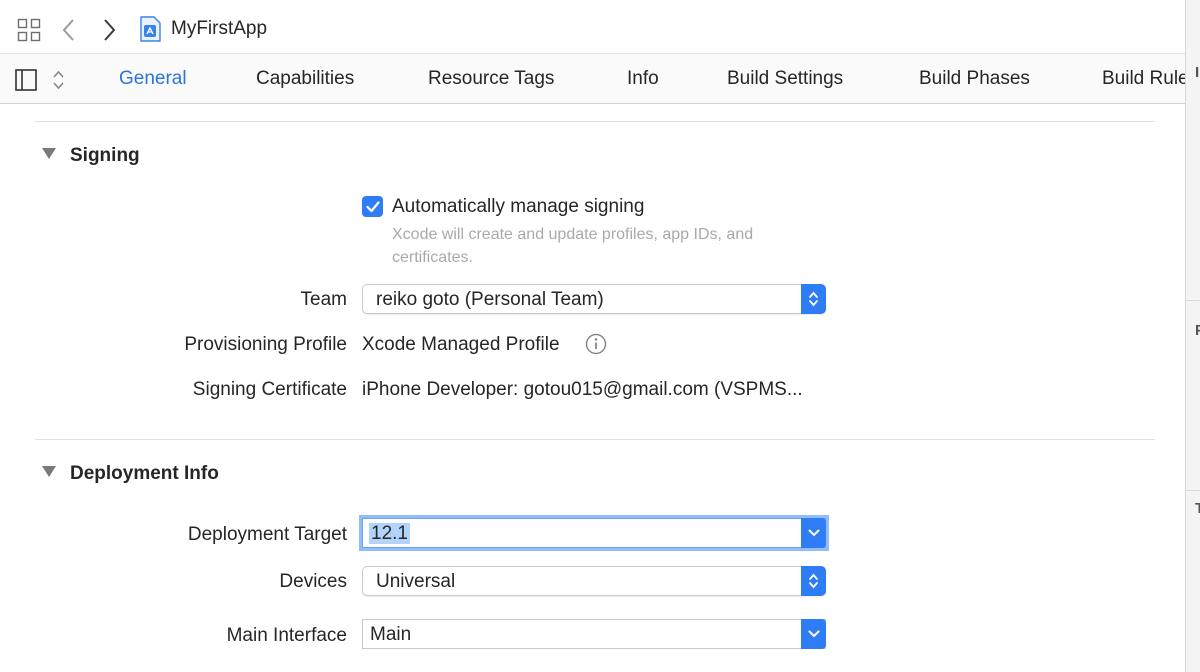 Image resolution: width=1200 pixels, height=672 pixels. Describe the element at coordinates (600, 27) in the screenshot. I see `path-bar: MyFirstApp` at that location.